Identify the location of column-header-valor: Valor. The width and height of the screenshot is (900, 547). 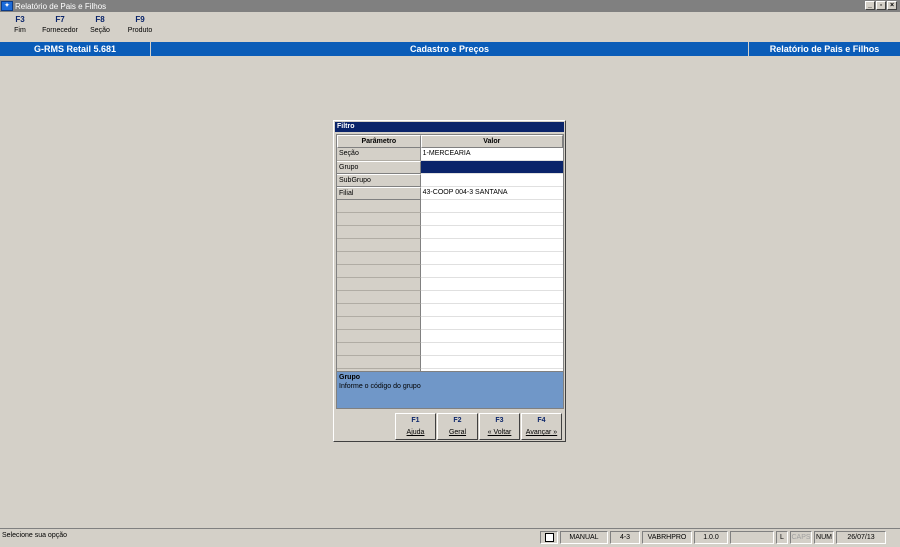
(491, 141).